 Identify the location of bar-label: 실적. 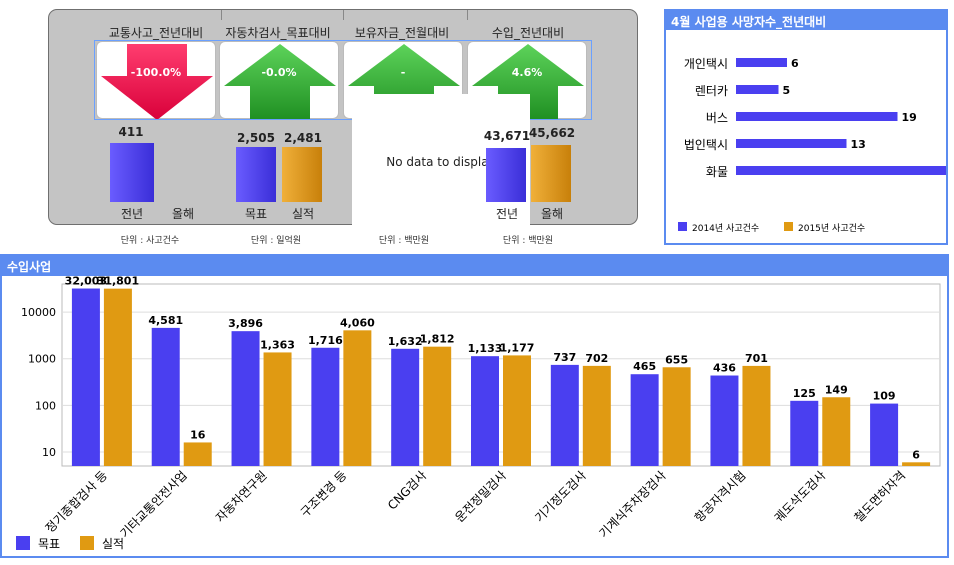
(303, 214).